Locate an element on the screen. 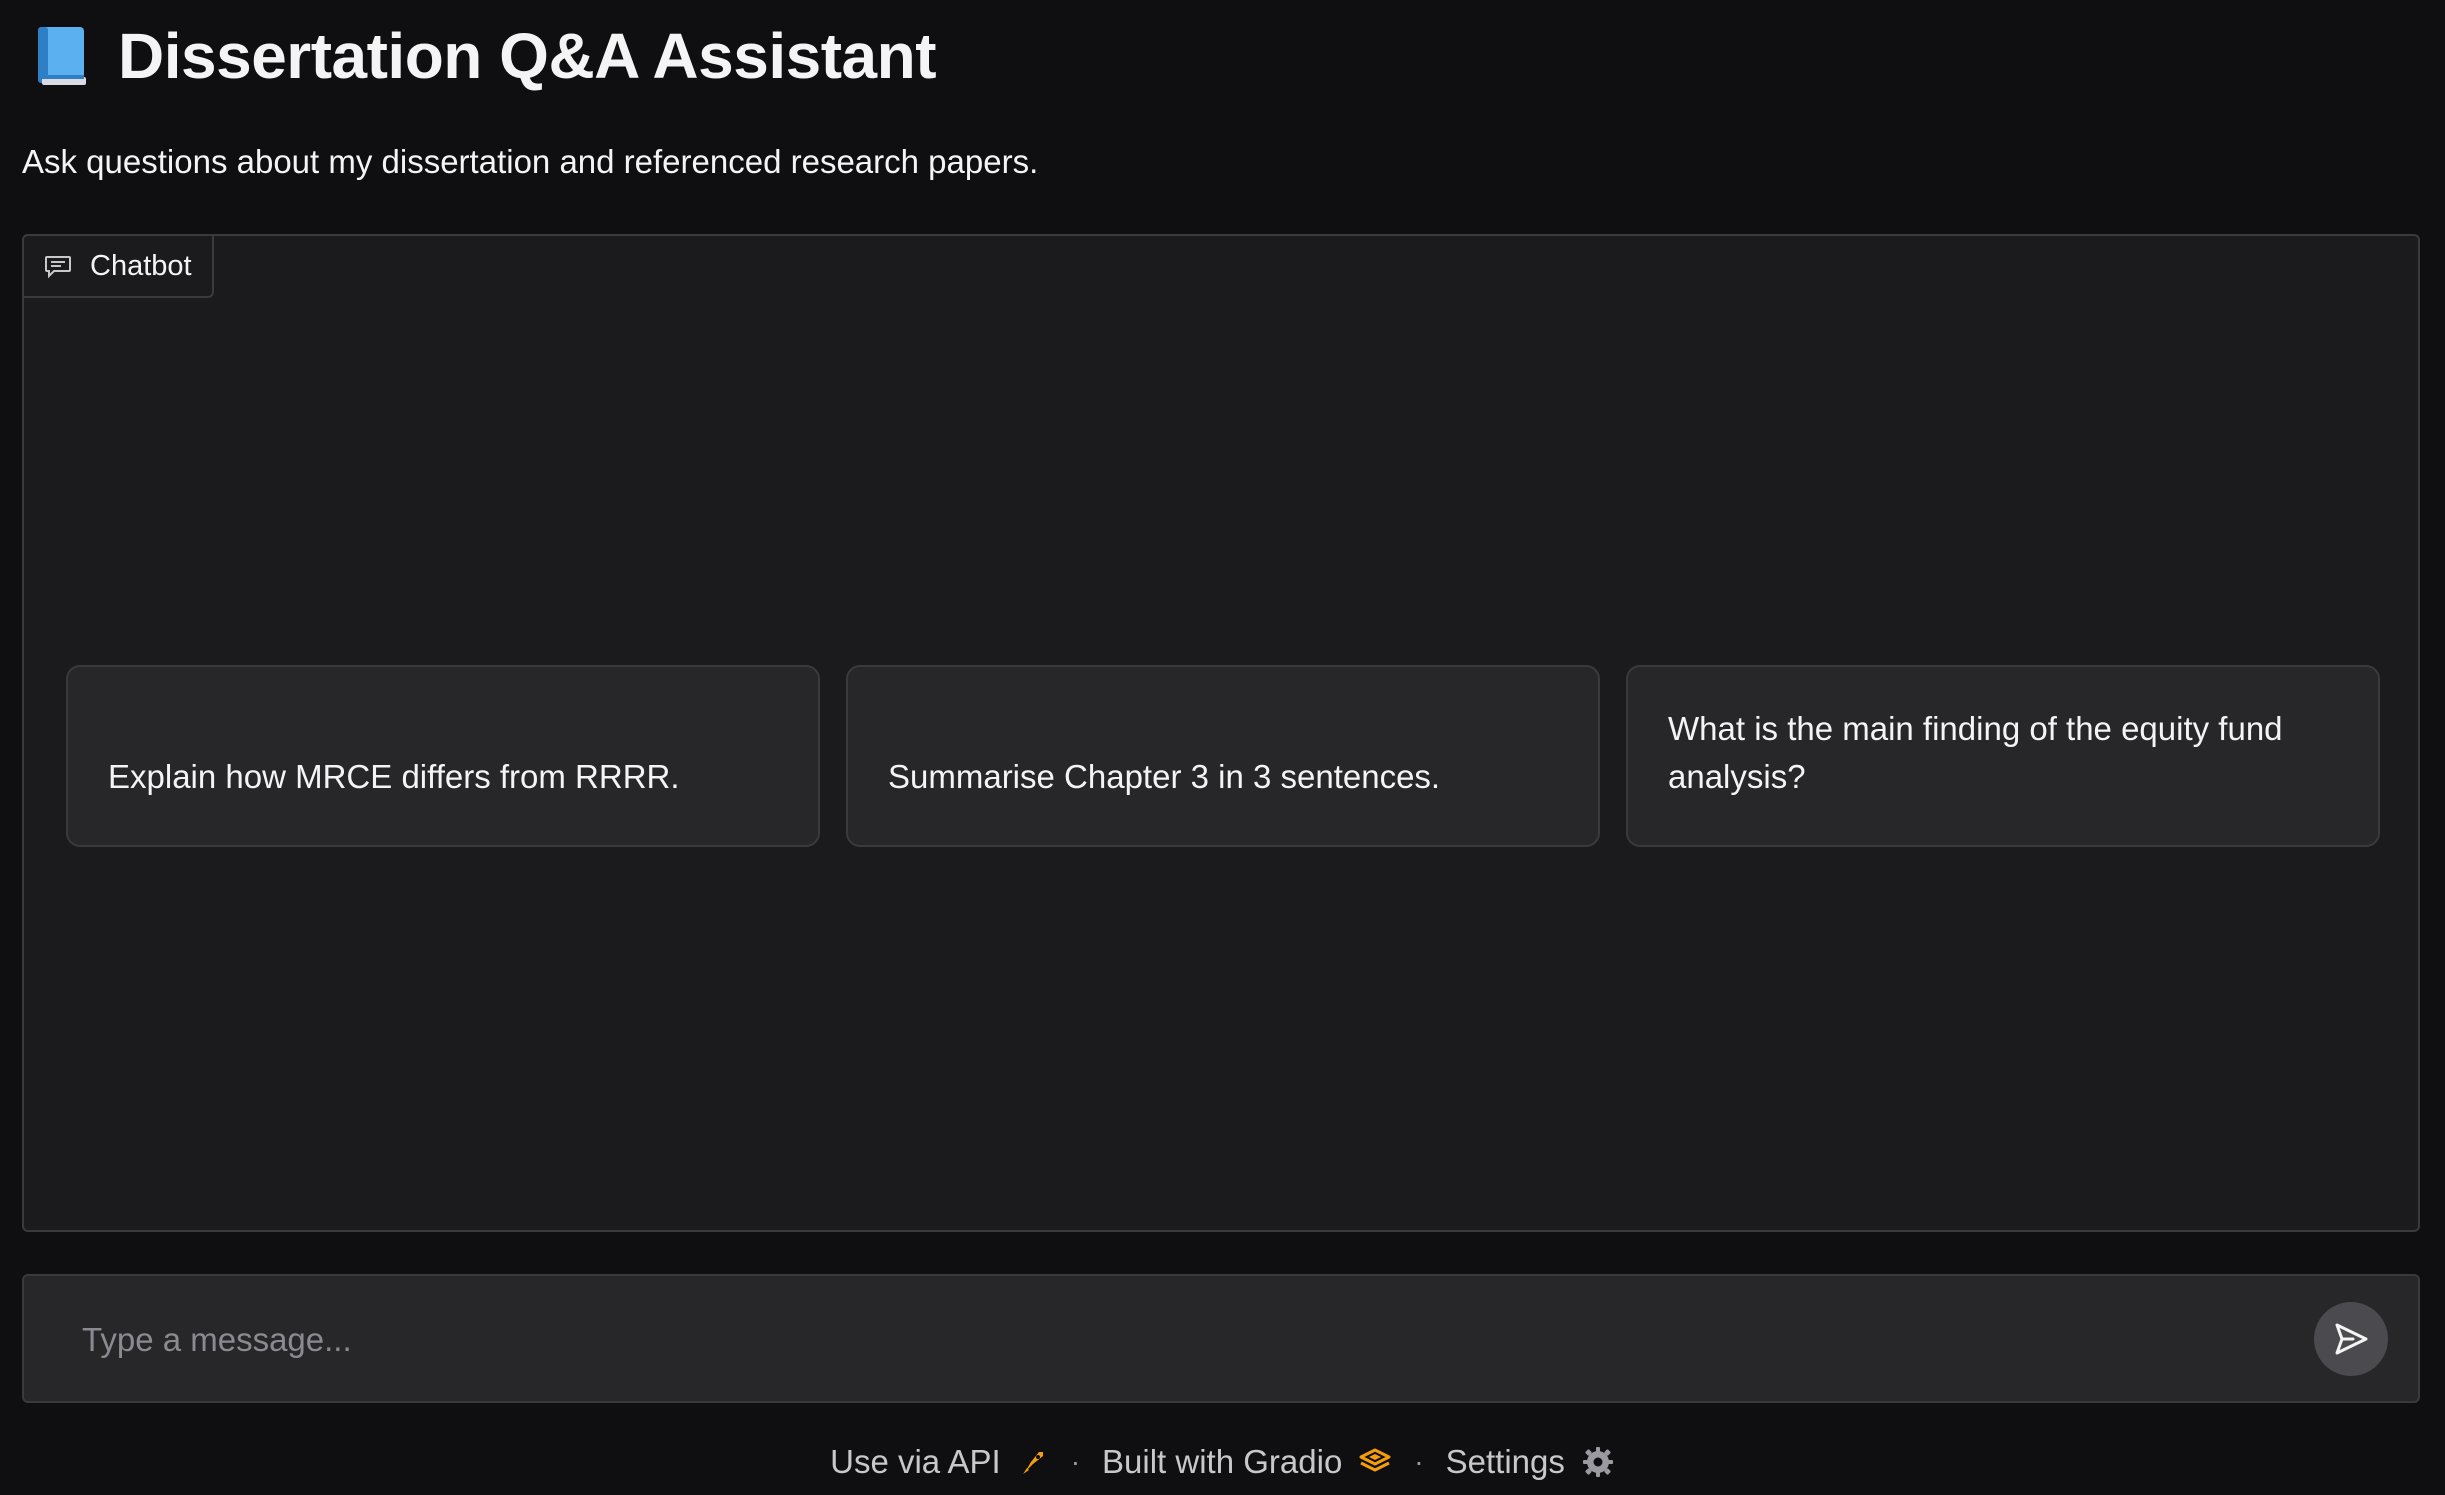 The width and height of the screenshot is (2445, 1495). blue-book-icon is located at coordinates (62, 56).